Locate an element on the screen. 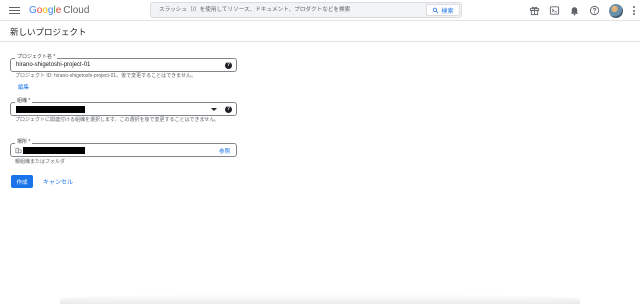  location-field: 場所 * 参照 is located at coordinates (123, 148).